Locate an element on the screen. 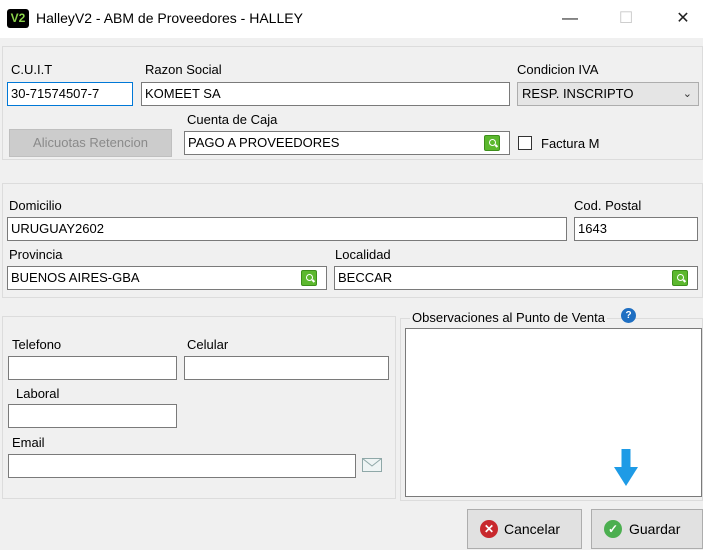 The height and width of the screenshot is (550, 703). localidad-input: BECCAR is located at coordinates (516, 278).